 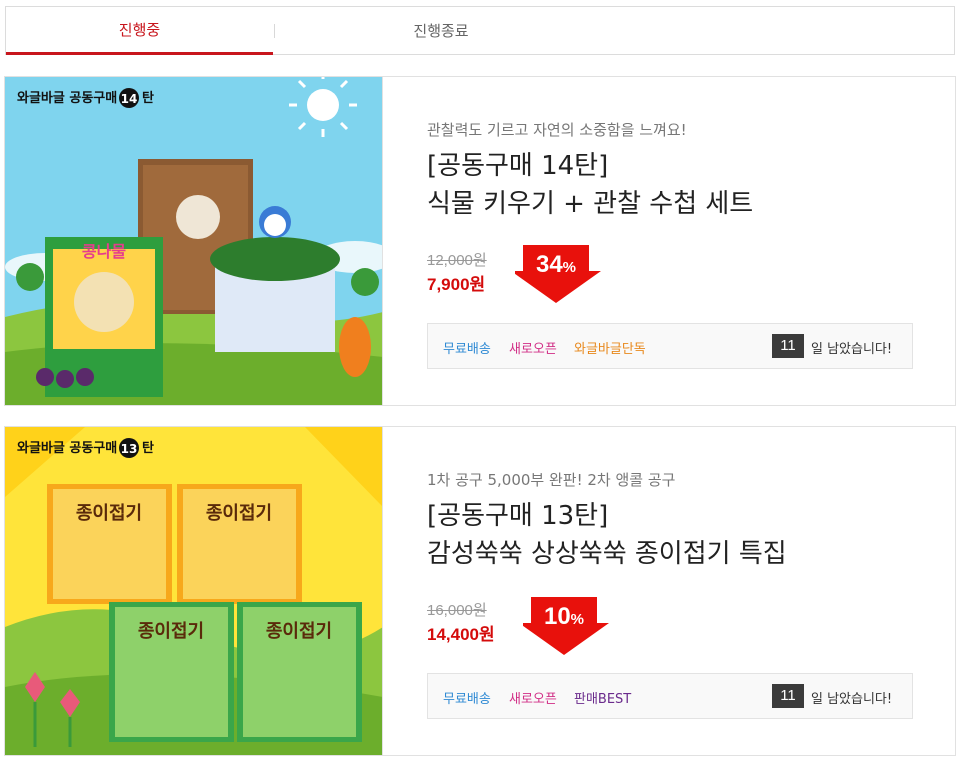 I want to click on status-tabs: 진행중 진행종료, so click(x=480, y=30).